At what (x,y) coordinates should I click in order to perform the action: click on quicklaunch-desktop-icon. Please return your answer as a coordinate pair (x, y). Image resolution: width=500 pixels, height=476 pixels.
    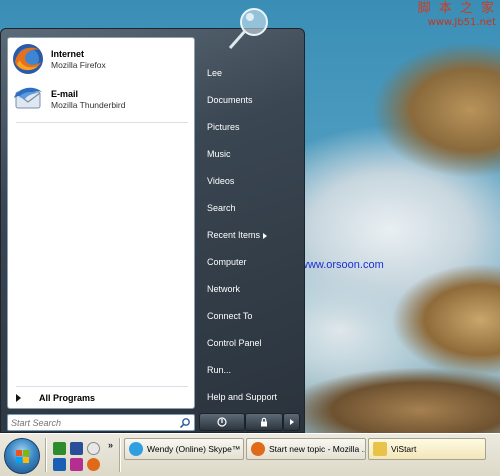
    Looking at the image, I should click on (76, 448).